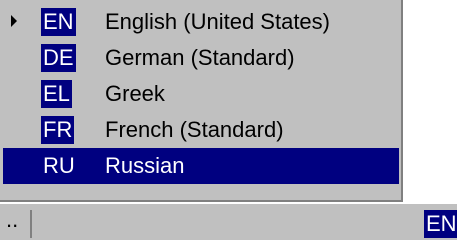 The height and width of the screenshot is (240, 457). I want to click on menu-item-label: German (Standard), so click(200, 57).